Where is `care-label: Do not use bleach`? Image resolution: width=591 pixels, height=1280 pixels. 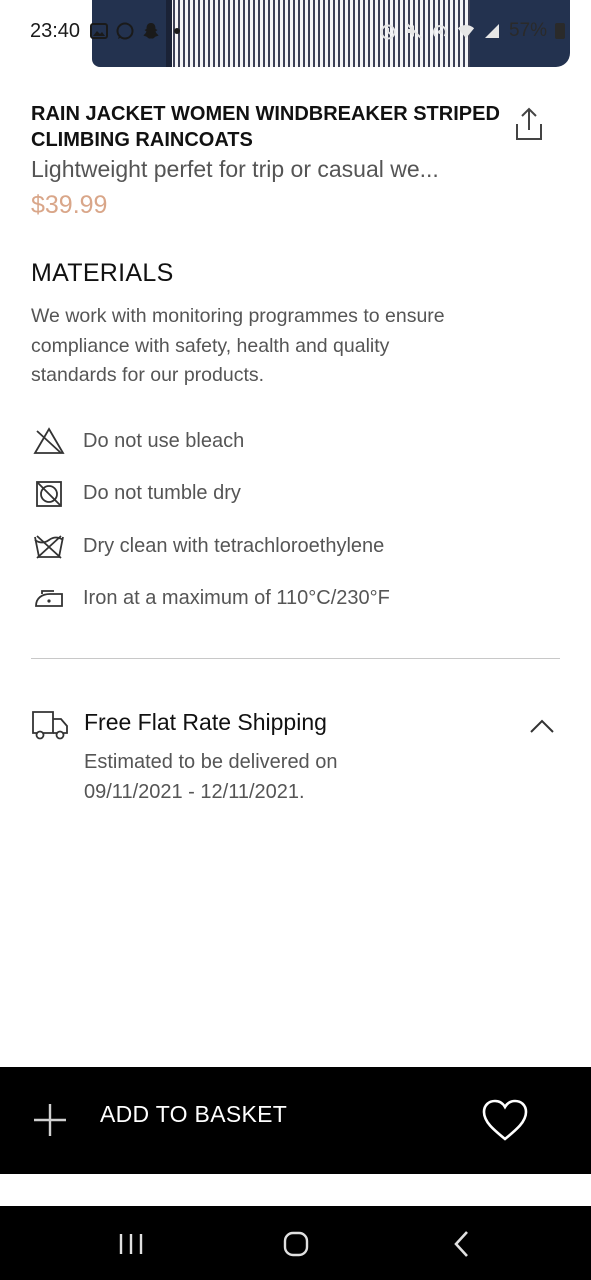 care-label: Do not use bleach is located at coordinates (164, 440).